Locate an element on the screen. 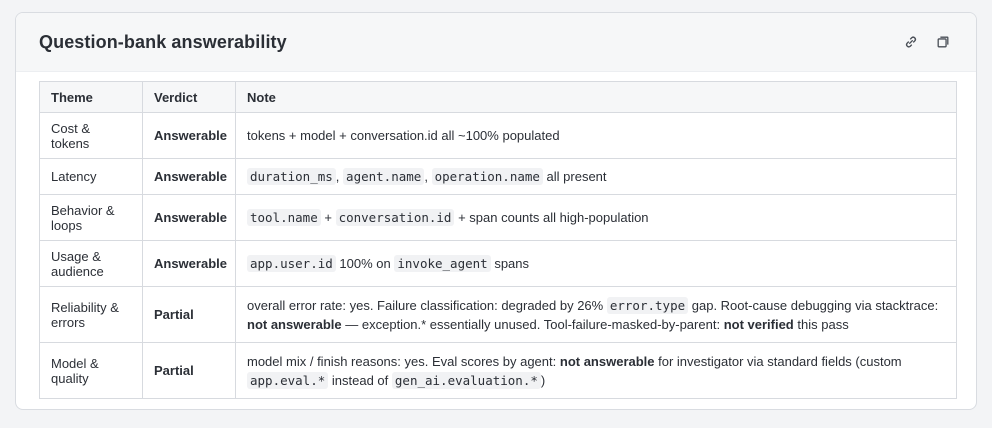  code-token: conversation.id is located at coordinates (395, 217).